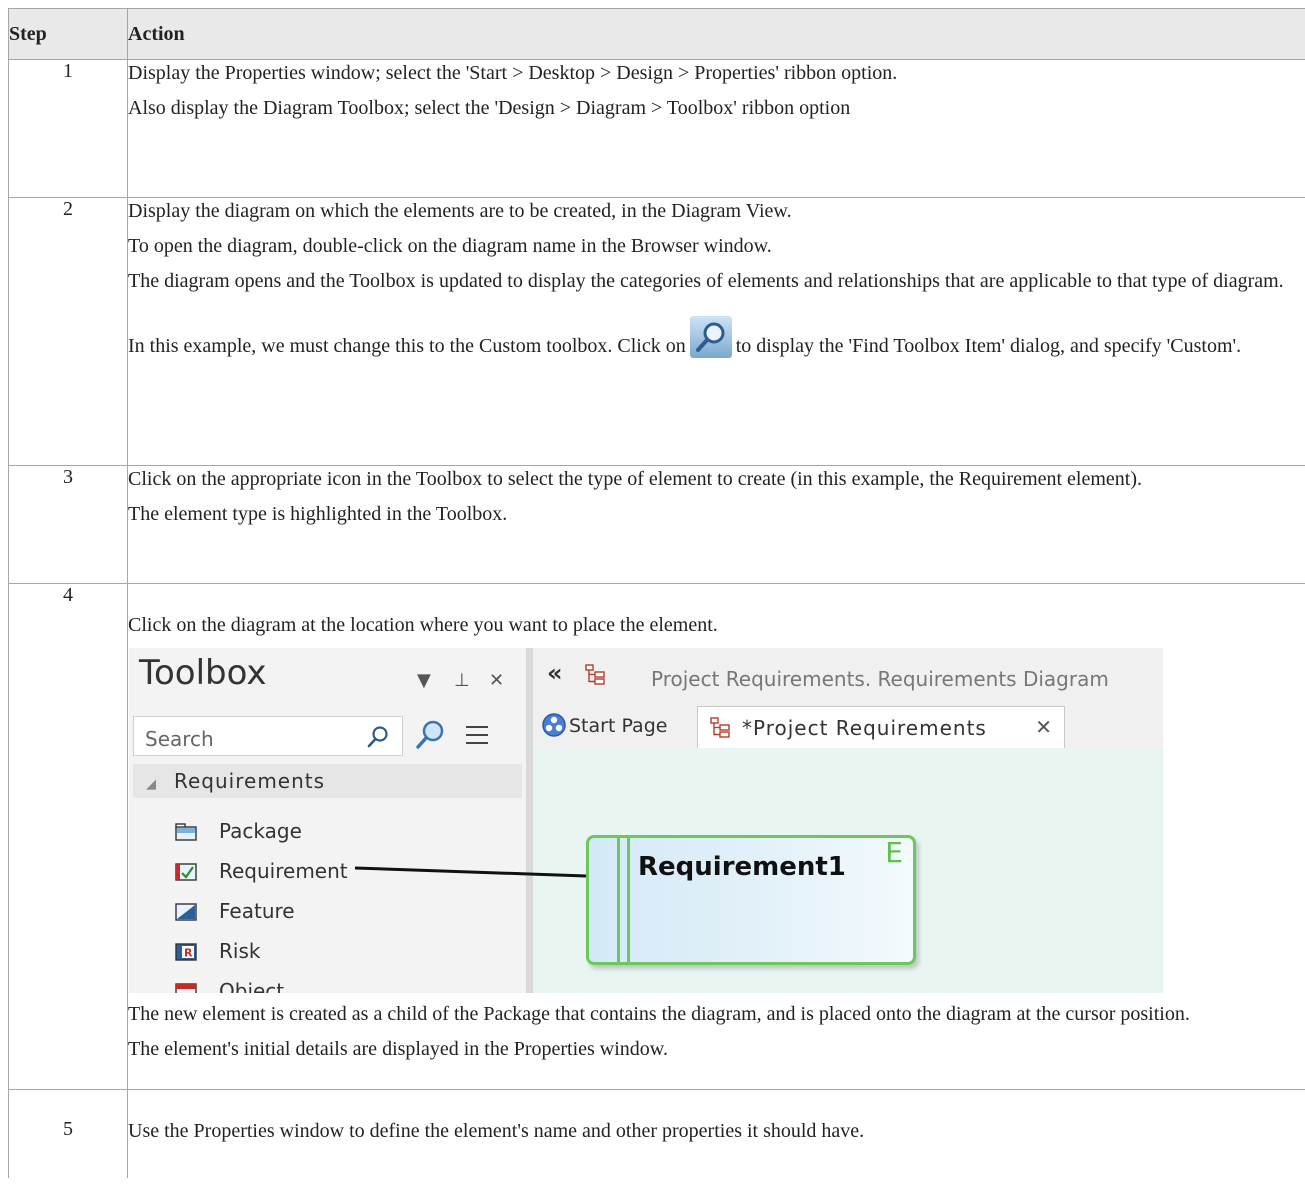  What do you see at coordinates (742, 867) in the screenshot?
I see `requirement-element-name: Requirement1` at bounding box center [742, 867].